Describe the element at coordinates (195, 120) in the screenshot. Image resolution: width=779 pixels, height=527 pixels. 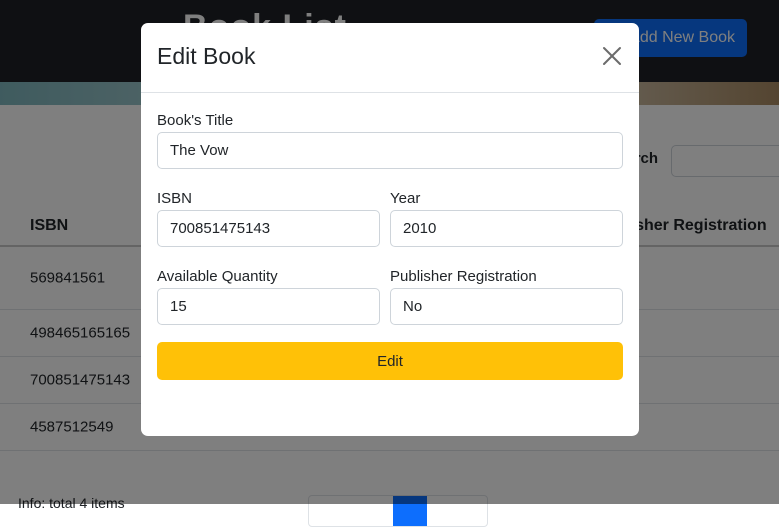
I see `title-label: Book's Title` at that location.